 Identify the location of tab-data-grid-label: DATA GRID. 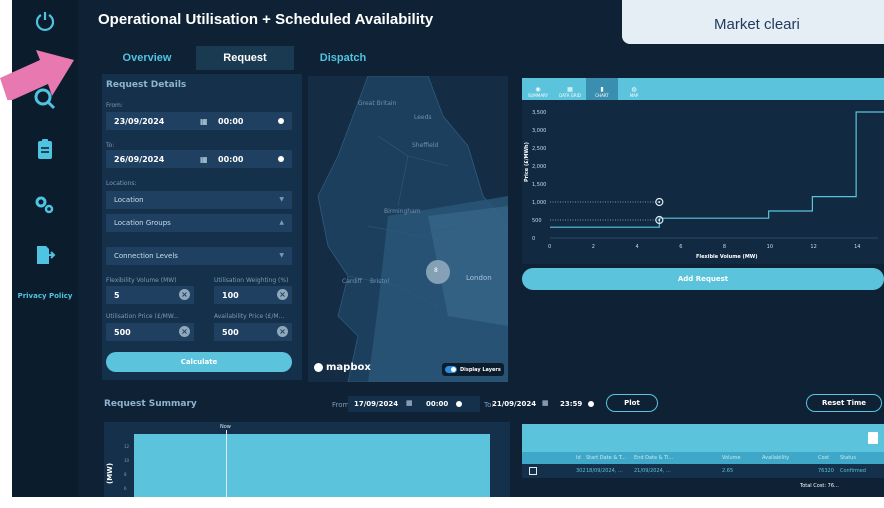
(570, 95).